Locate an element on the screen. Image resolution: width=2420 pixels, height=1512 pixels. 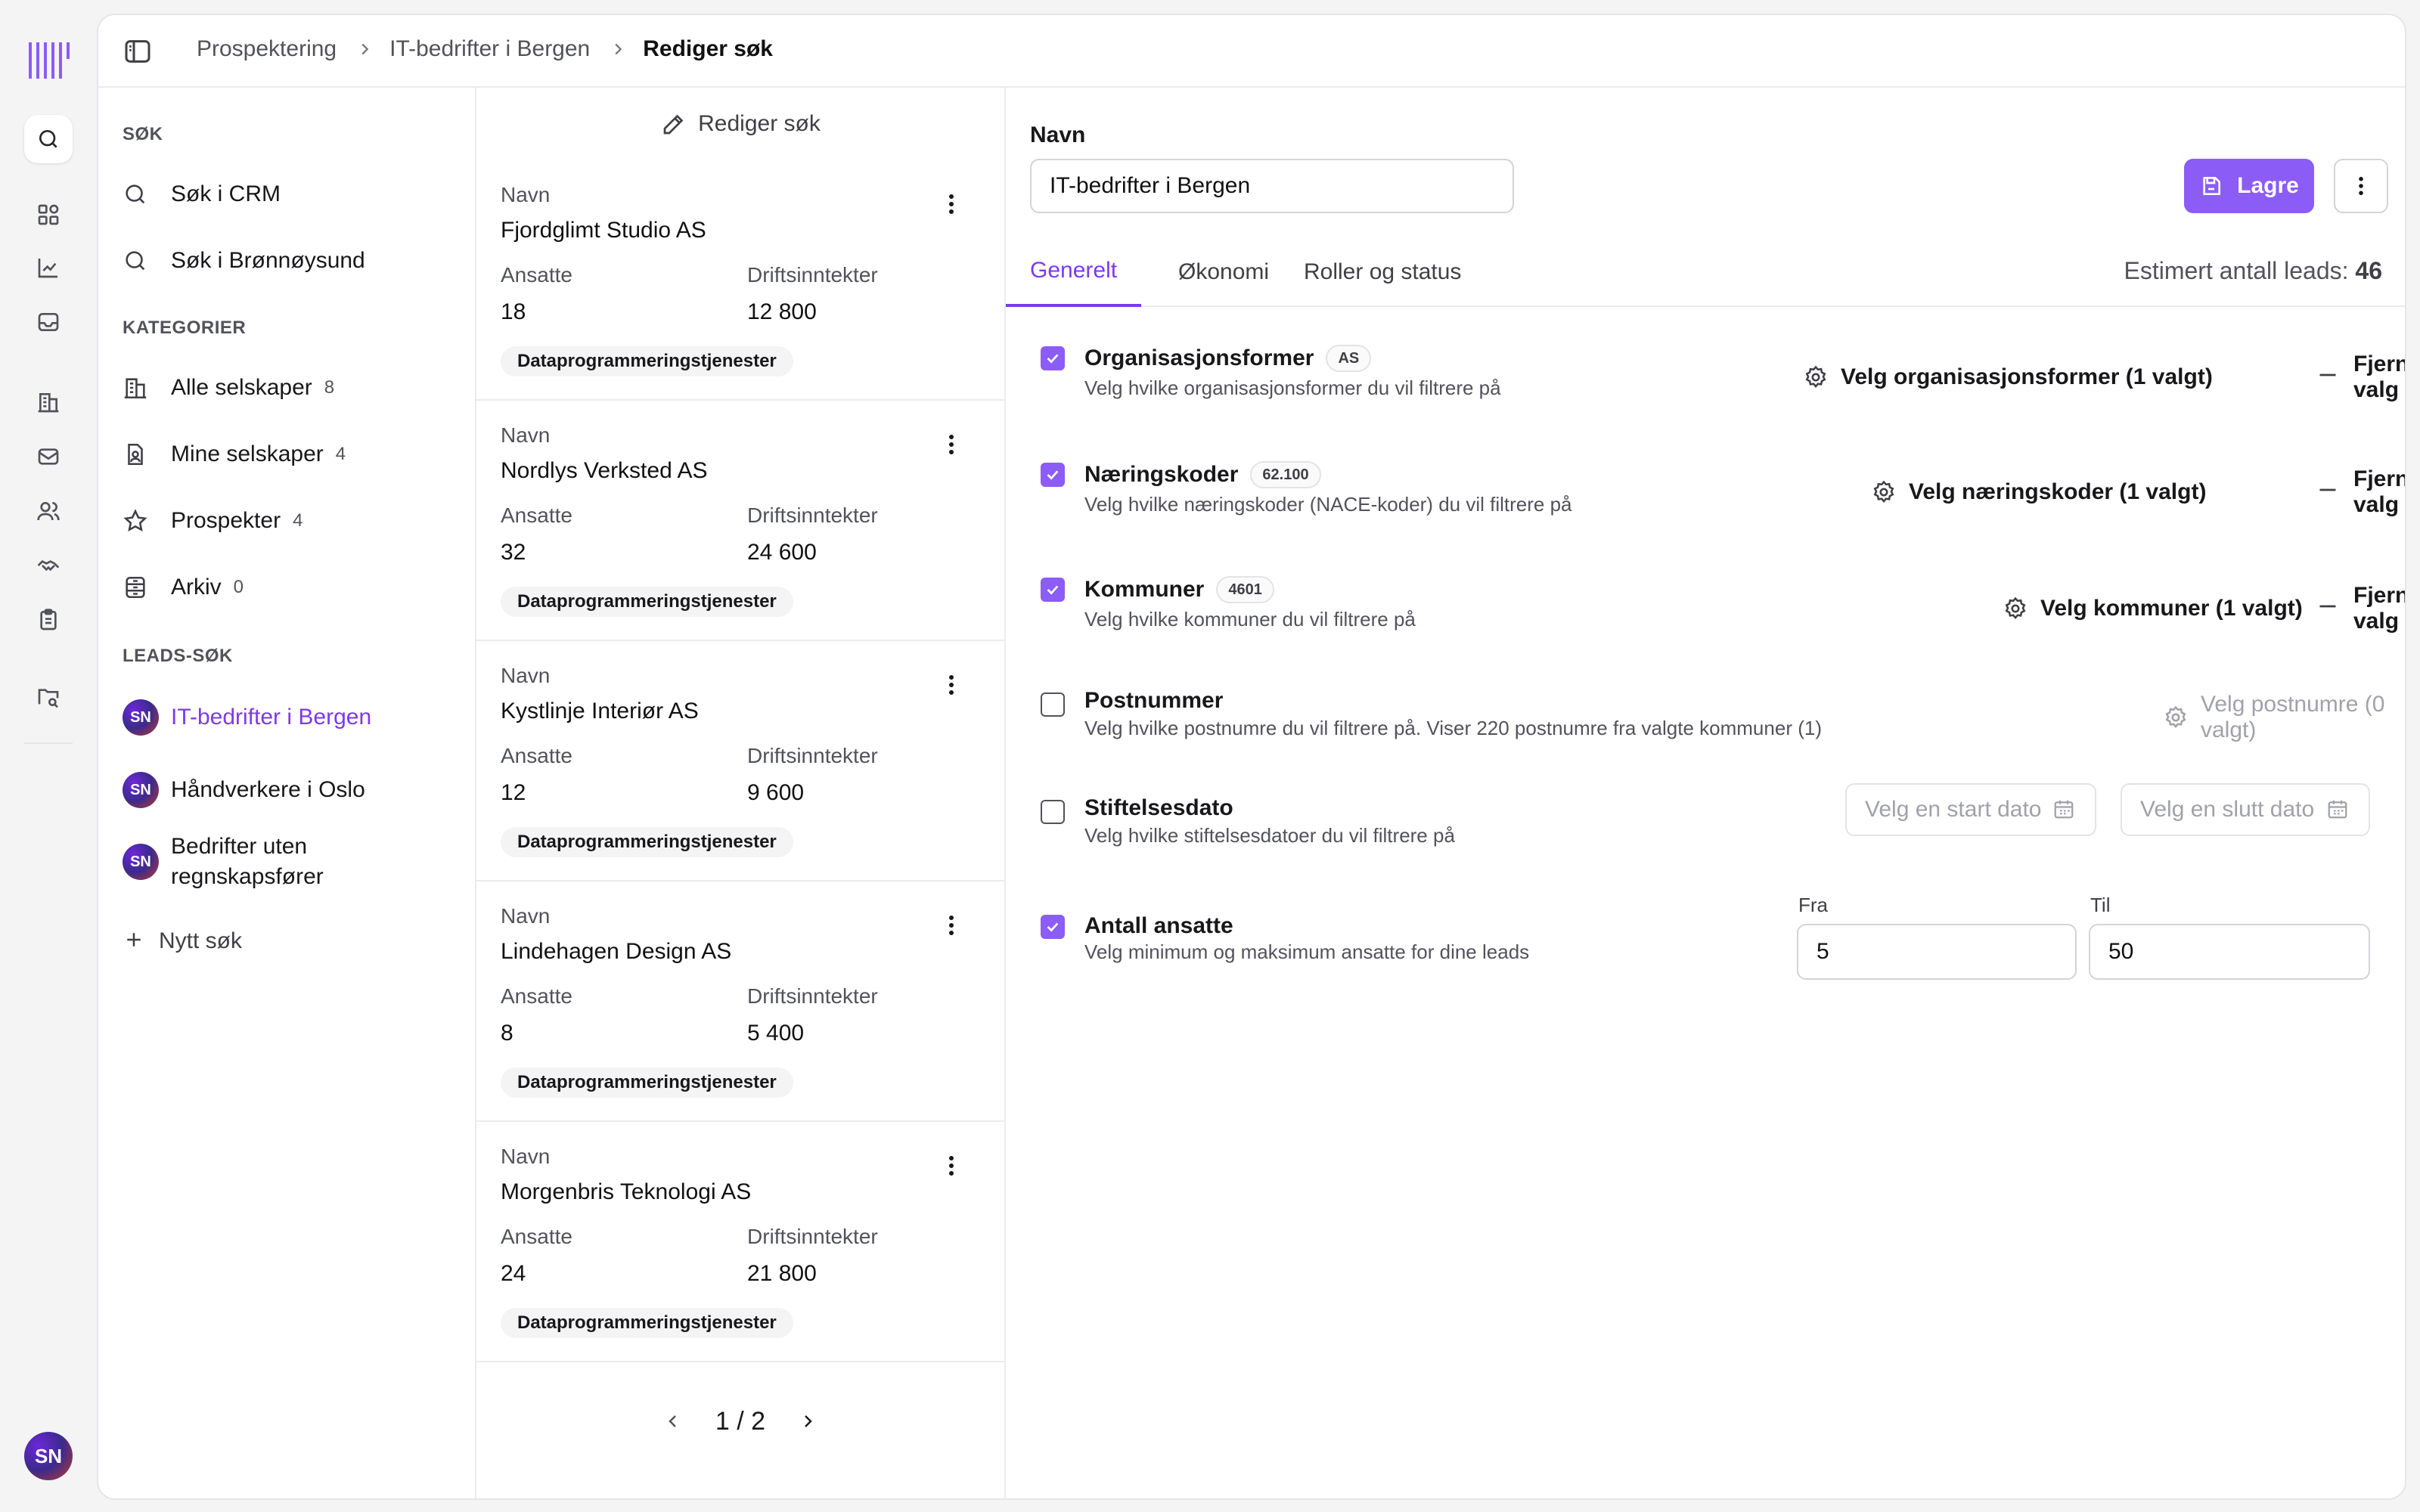
breadcrumb-item: Prospektering is located at coordinates (267, 49).